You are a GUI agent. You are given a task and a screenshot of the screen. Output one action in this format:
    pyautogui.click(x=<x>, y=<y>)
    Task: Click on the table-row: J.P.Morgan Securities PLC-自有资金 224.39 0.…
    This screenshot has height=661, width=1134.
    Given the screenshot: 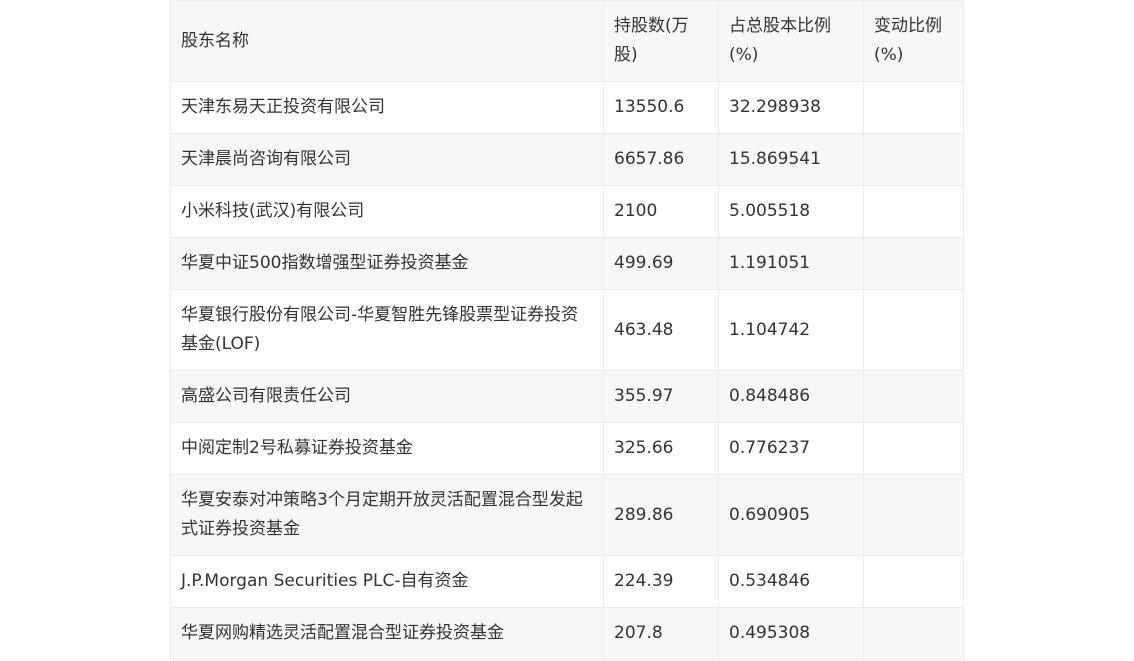 What is the action you would take?
    pyautogui.click(x=567, y=581)
    